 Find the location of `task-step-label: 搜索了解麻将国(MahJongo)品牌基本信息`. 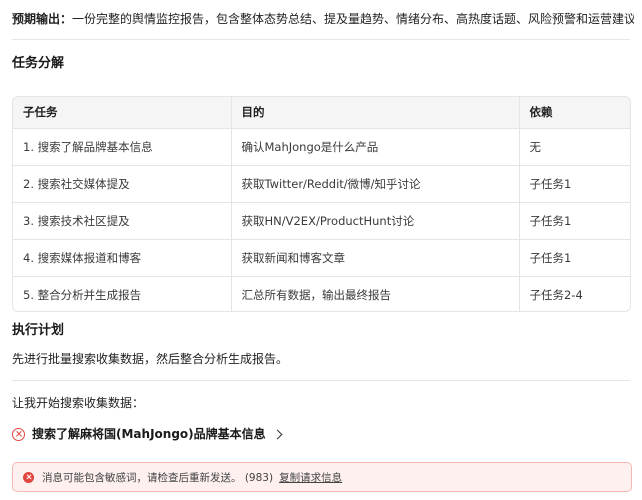

task-step-label: 搜索了解麻将国(MahJongo)品牌基本信息 is located at coordinates (149, 434).